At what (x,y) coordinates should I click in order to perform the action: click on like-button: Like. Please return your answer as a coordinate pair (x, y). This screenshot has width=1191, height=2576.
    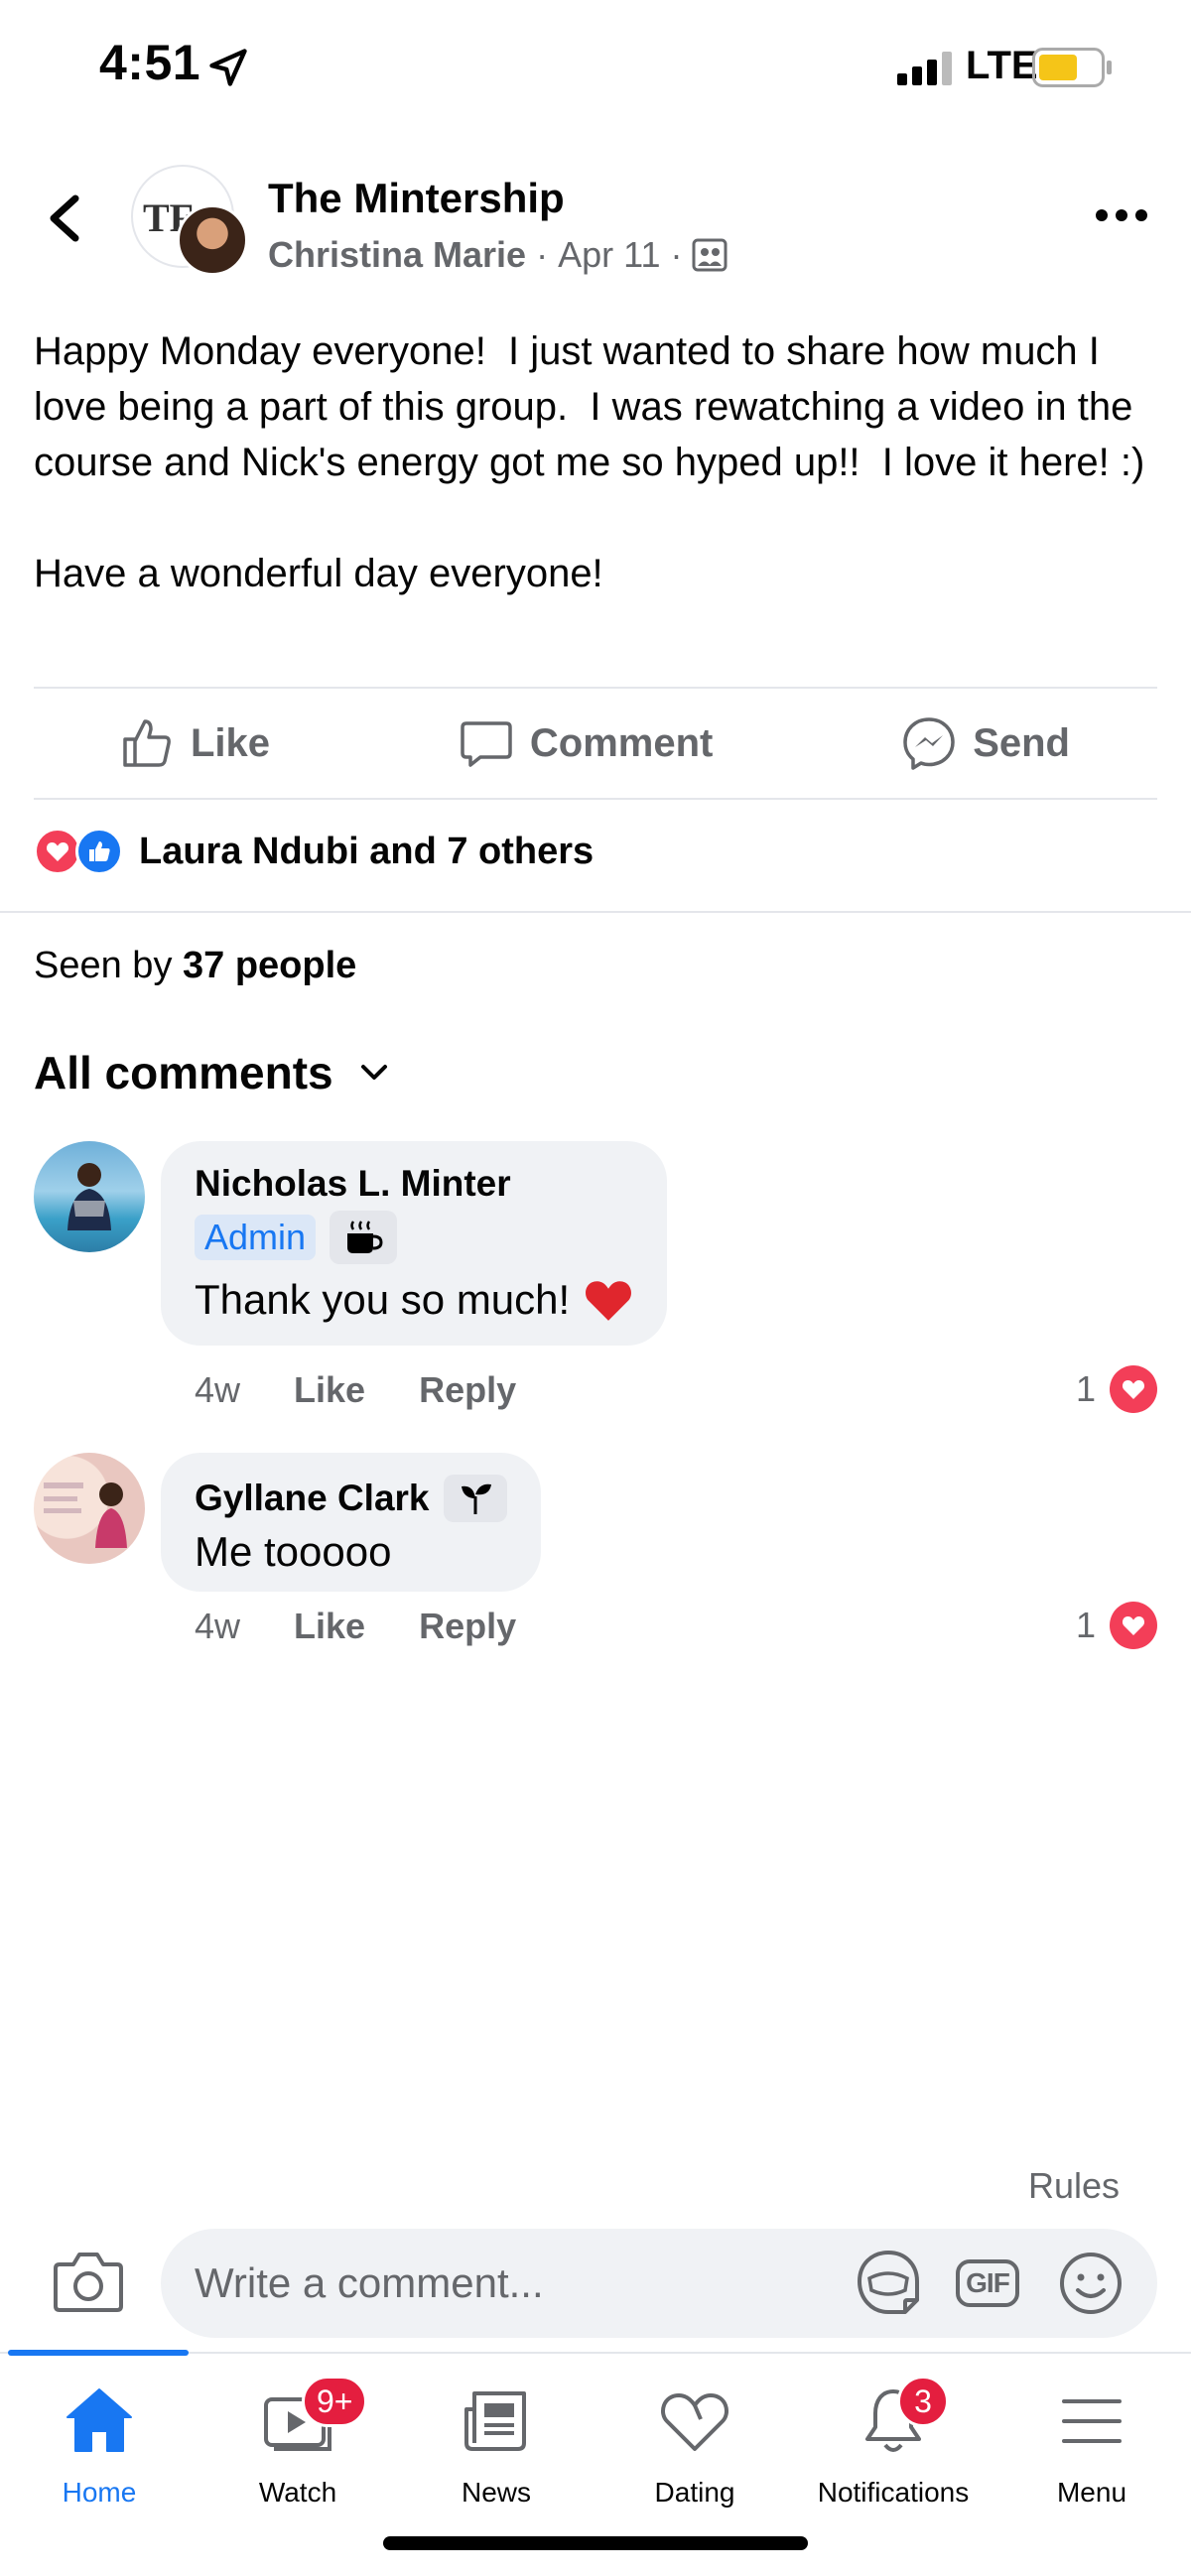
    Looking at the image, I should click on (194, 743).